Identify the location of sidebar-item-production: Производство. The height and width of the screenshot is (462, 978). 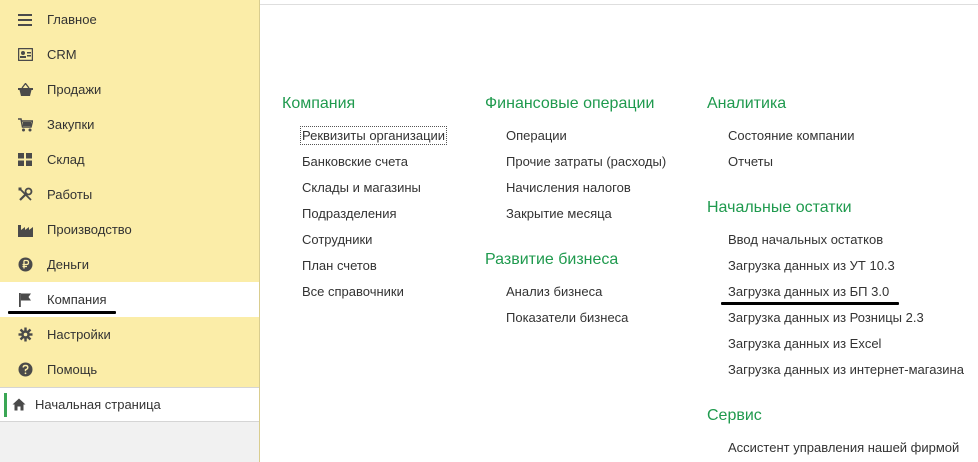
(129, 229).